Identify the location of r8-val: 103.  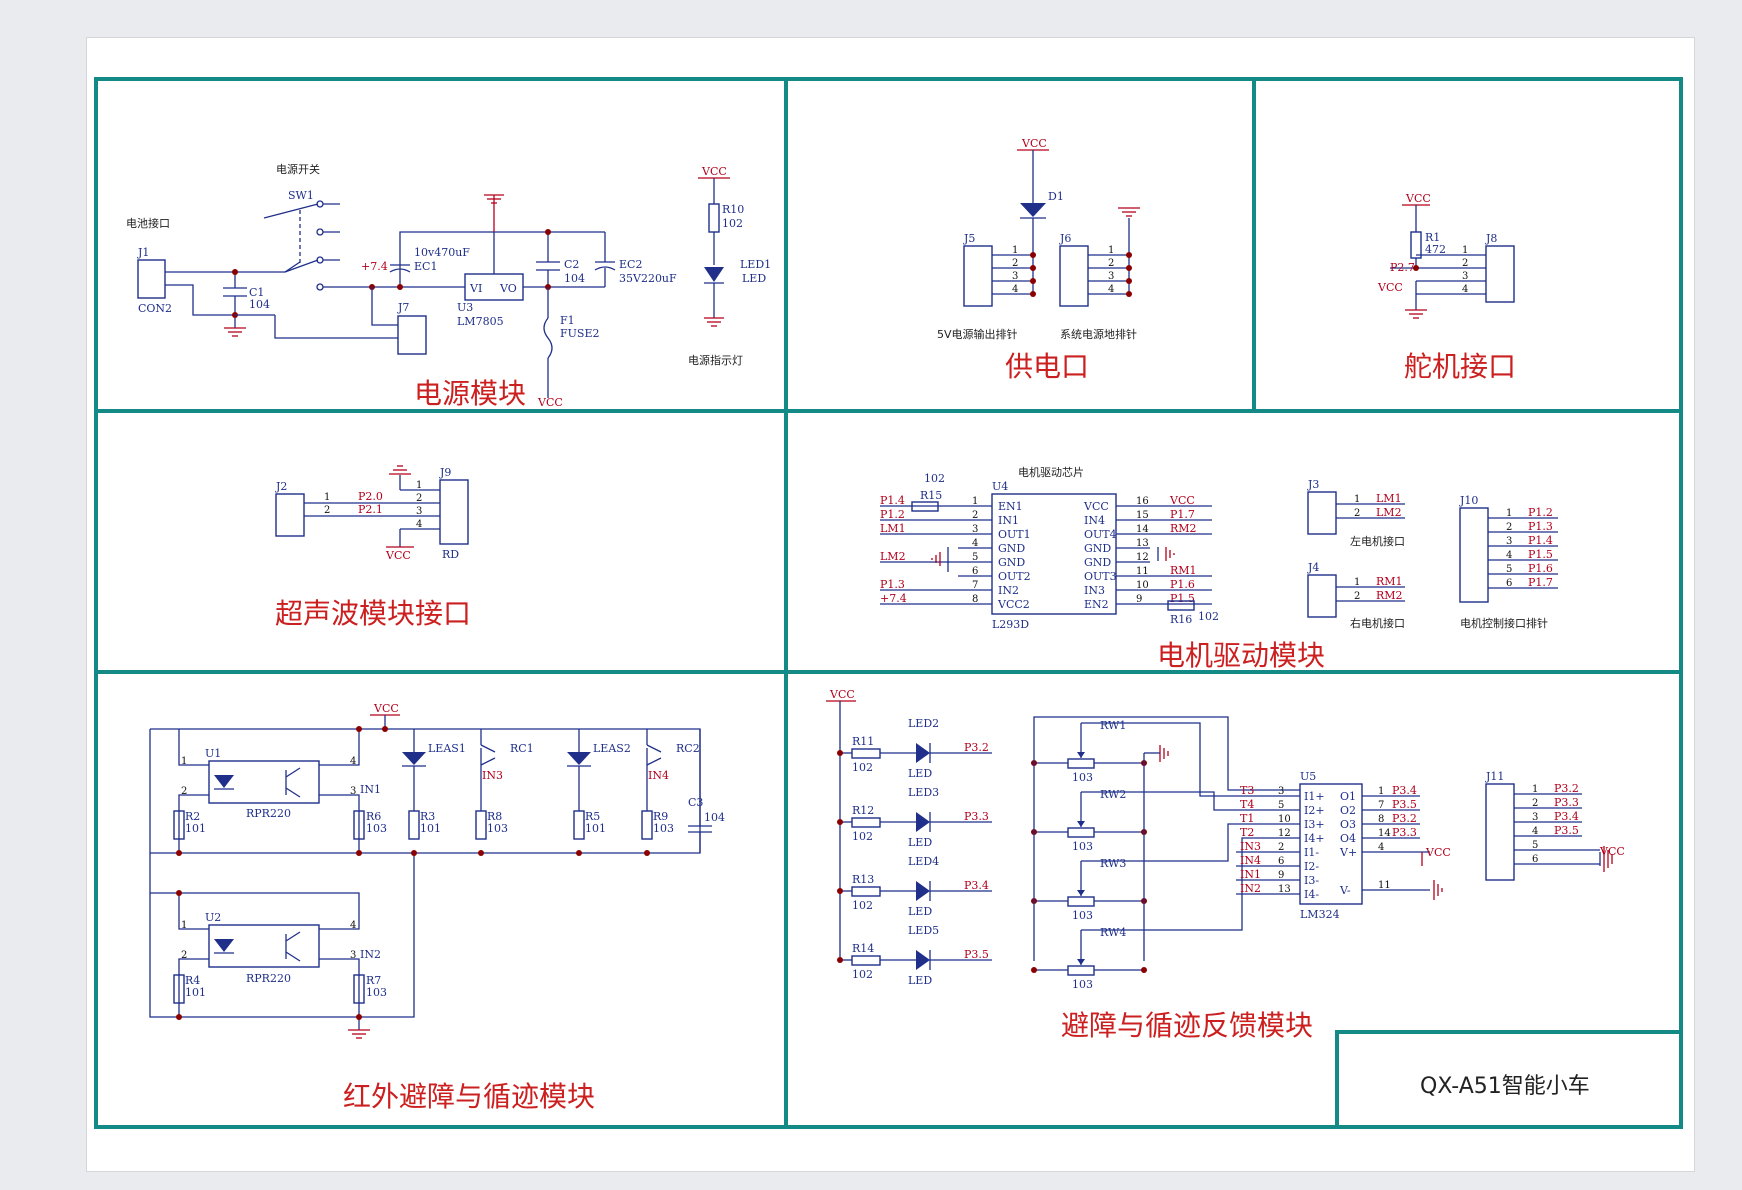
(497, 828).